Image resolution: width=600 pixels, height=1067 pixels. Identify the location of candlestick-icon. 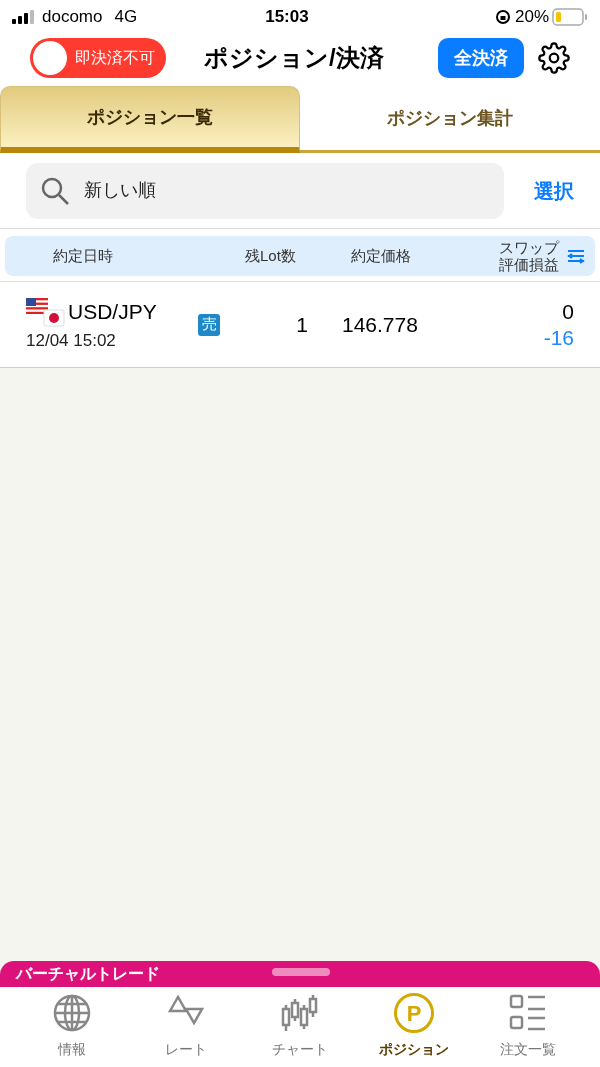
(300, 1013).